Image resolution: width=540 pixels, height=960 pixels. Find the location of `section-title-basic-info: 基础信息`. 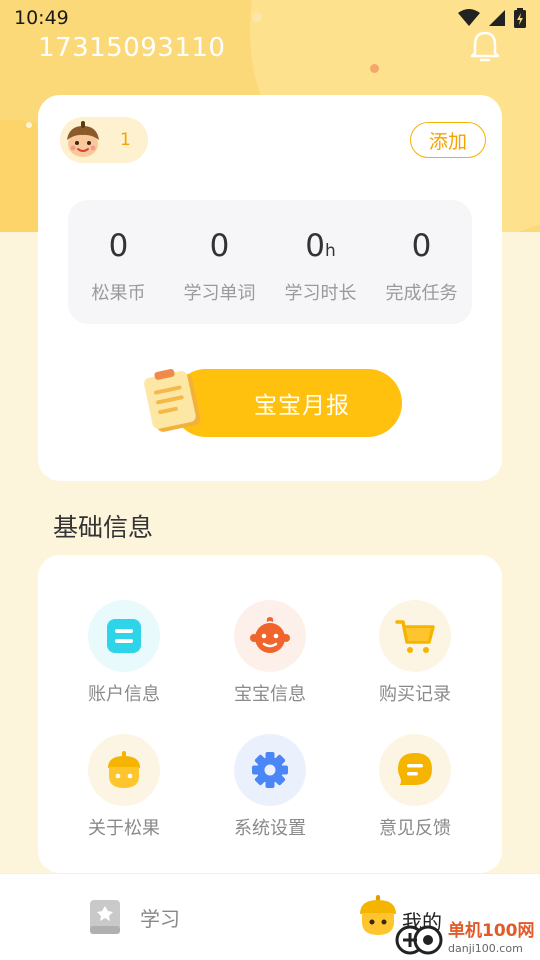

section-title-basic-info: 基础信息 is located at coordinates (103, 527).